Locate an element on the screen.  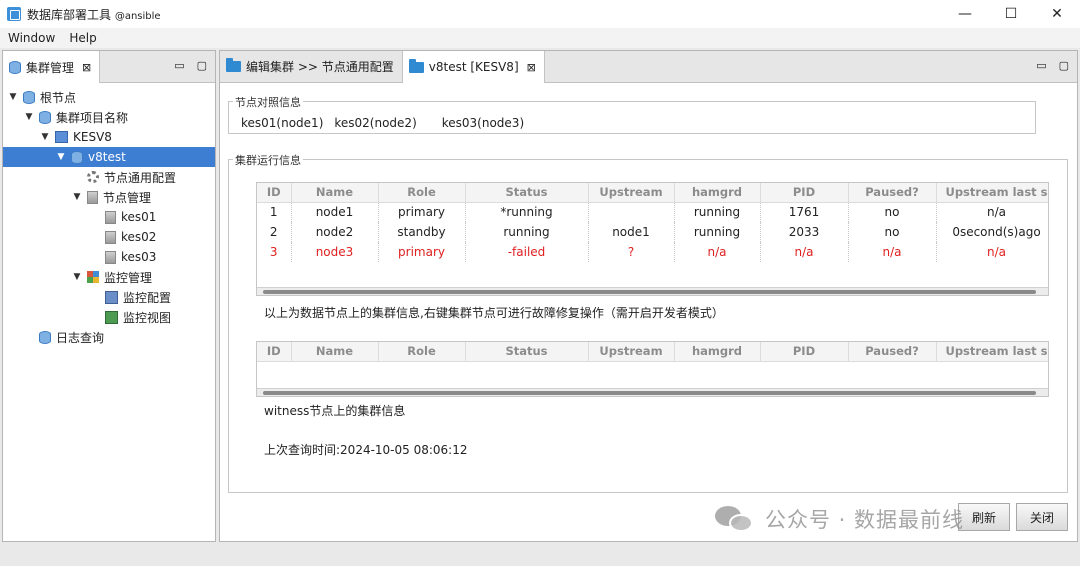
folder-icon is located at coordinates (416, 65).